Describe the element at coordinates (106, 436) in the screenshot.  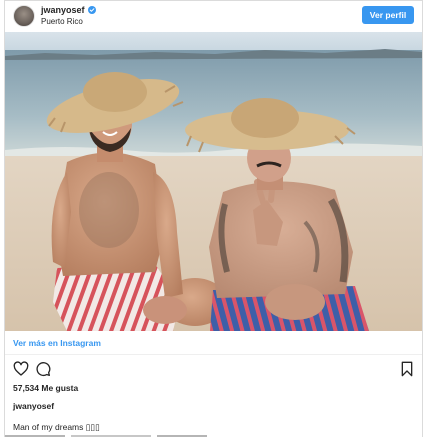
I see `cut-off-text-line` at that location.